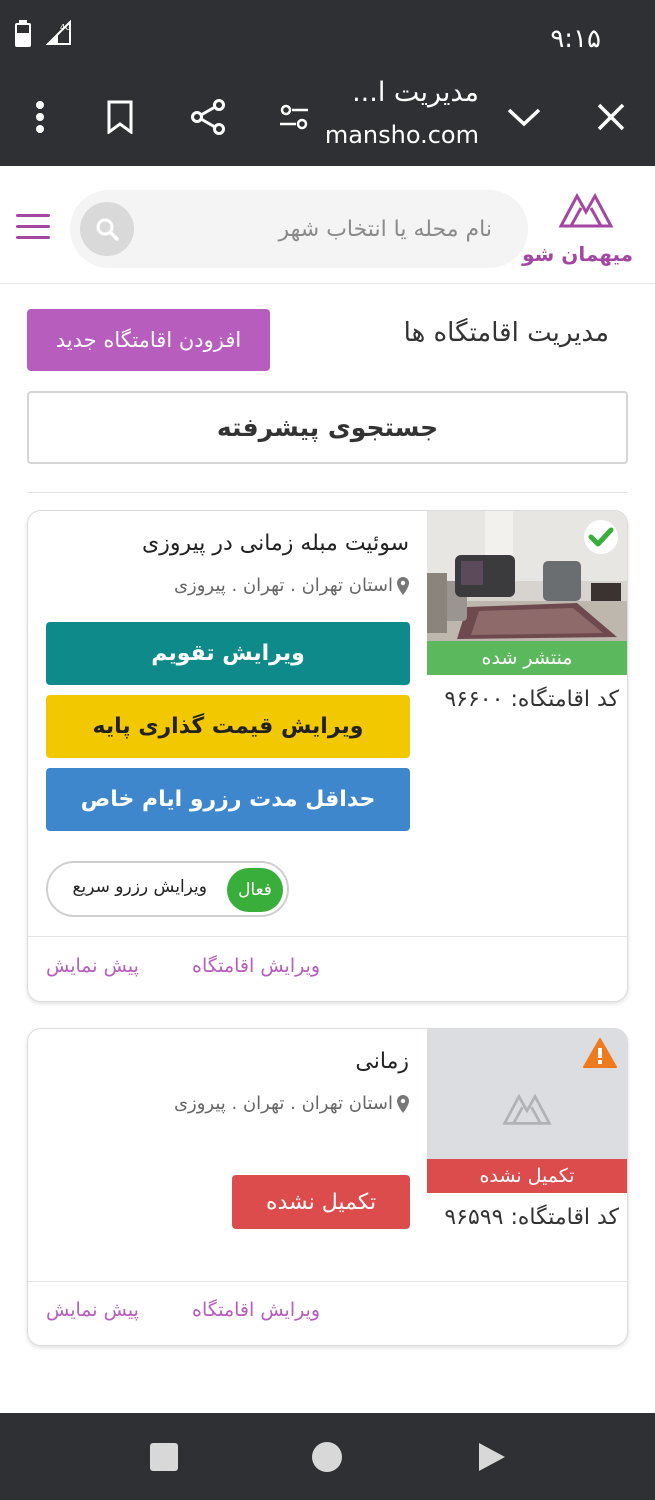 The height and width of the screenshot is (1500, 655). Describe the element at coordinates (491, 1457) in the screenshot. I see `back-icon` at that location.